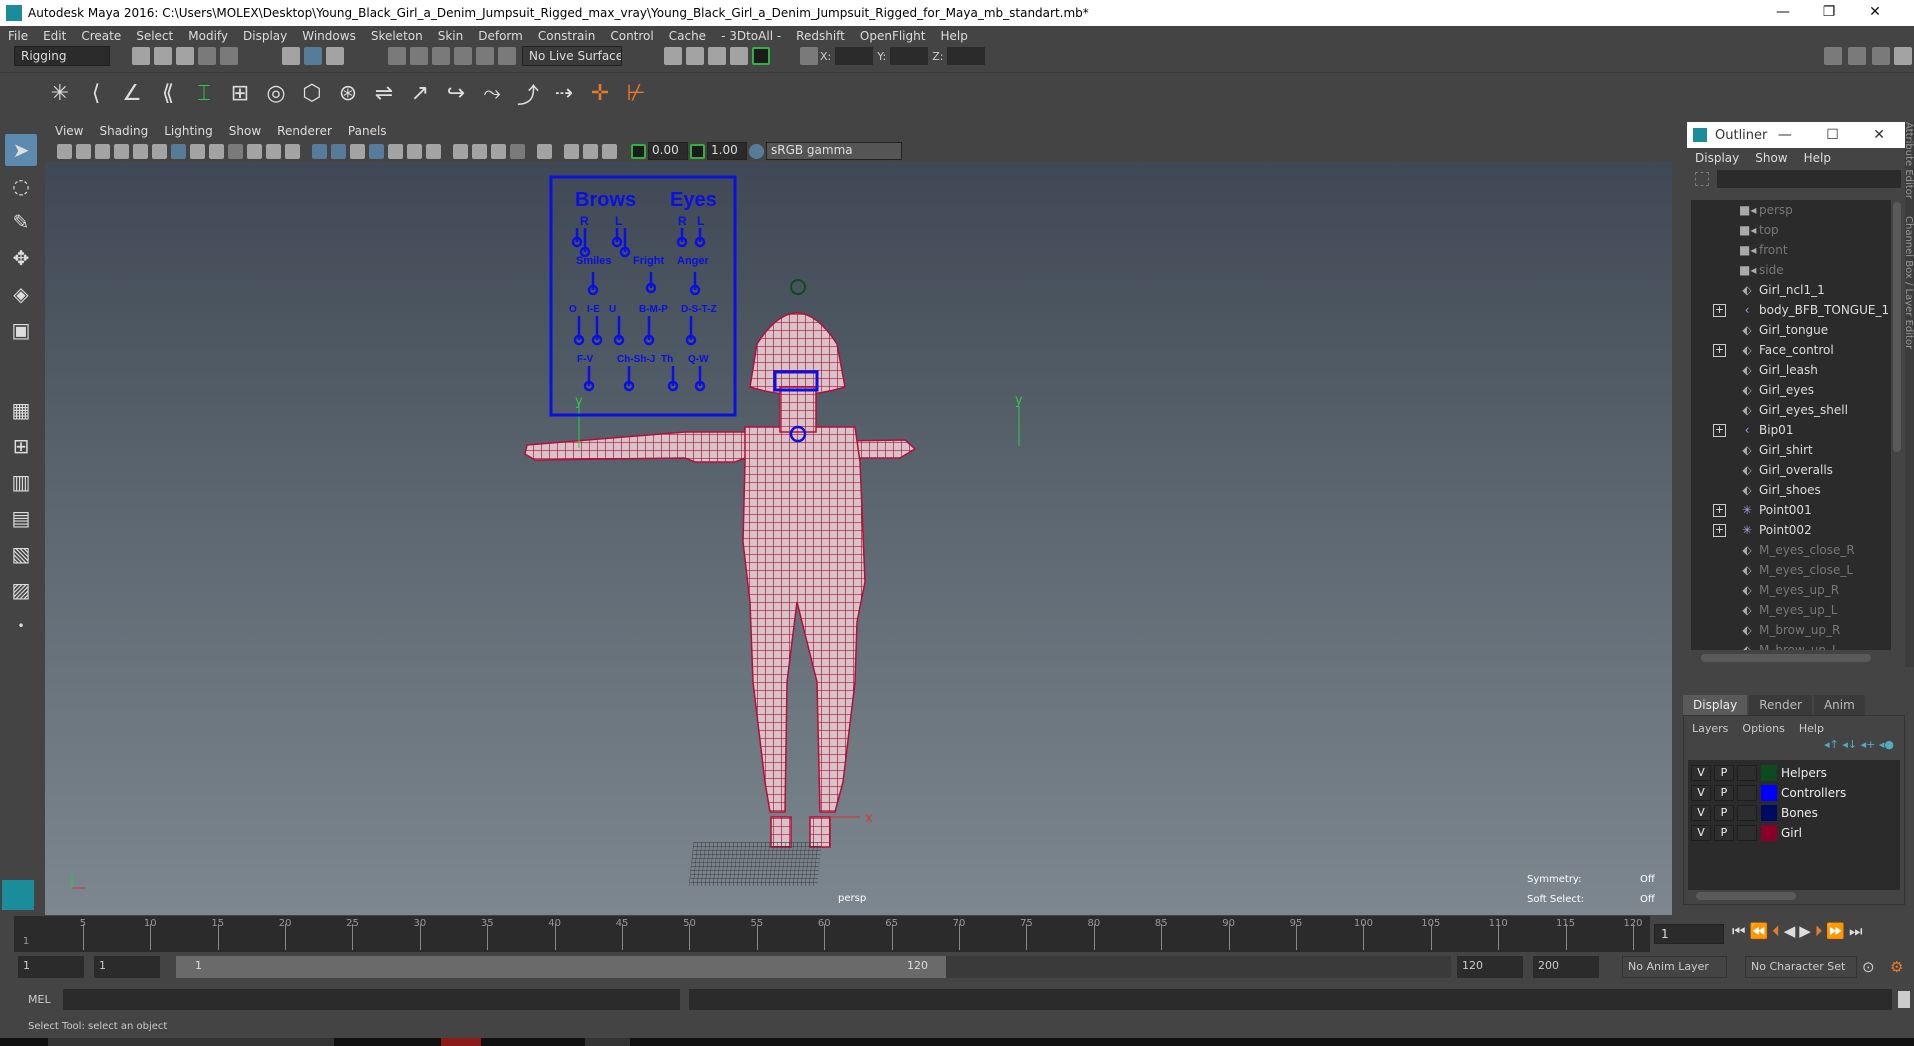 This screenshot has height=1046, width=1914. I want to click on outliner-item: ⬖ Girl_eyes_shell, so click(1791, 410).